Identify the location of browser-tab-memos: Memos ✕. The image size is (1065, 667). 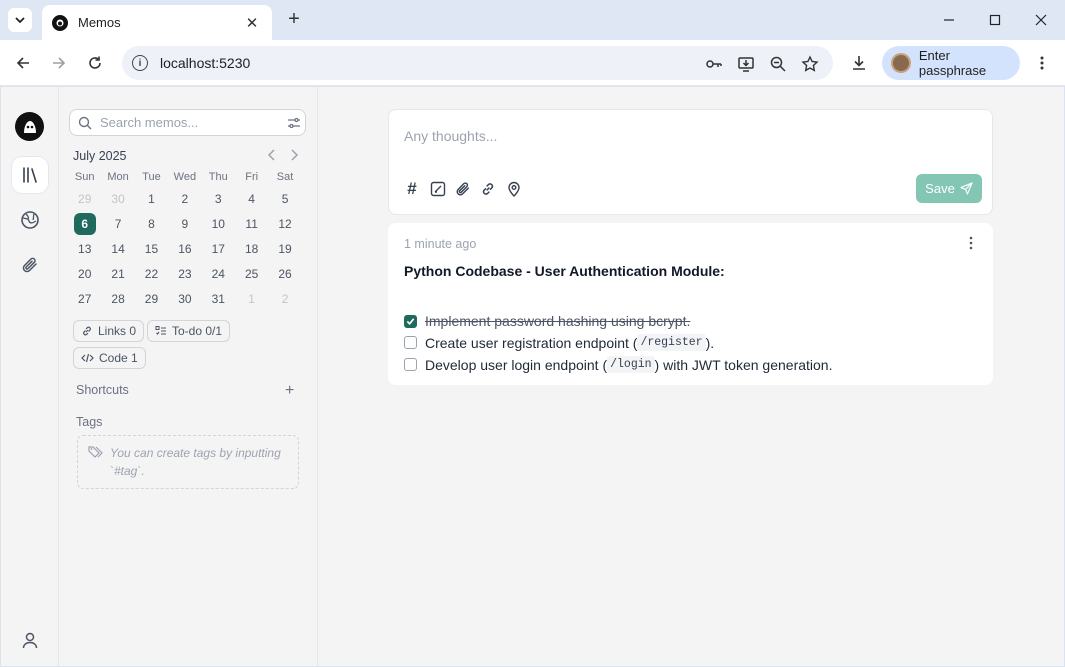
(157, 22).